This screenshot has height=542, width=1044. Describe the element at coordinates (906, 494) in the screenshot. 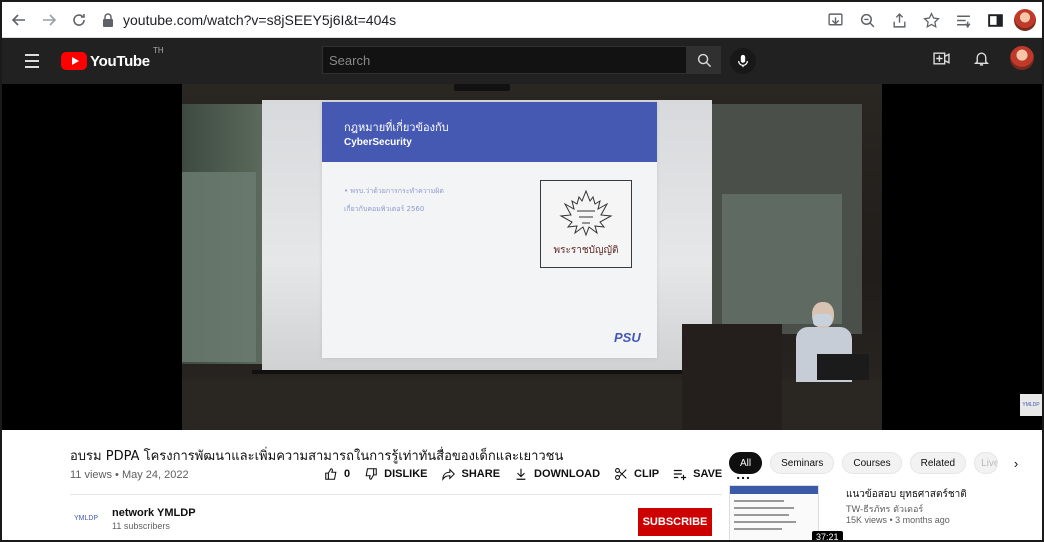

I see `recommended-title: แนวข้อสอบ ยุทธศาสตร์ชาติ` at that location.